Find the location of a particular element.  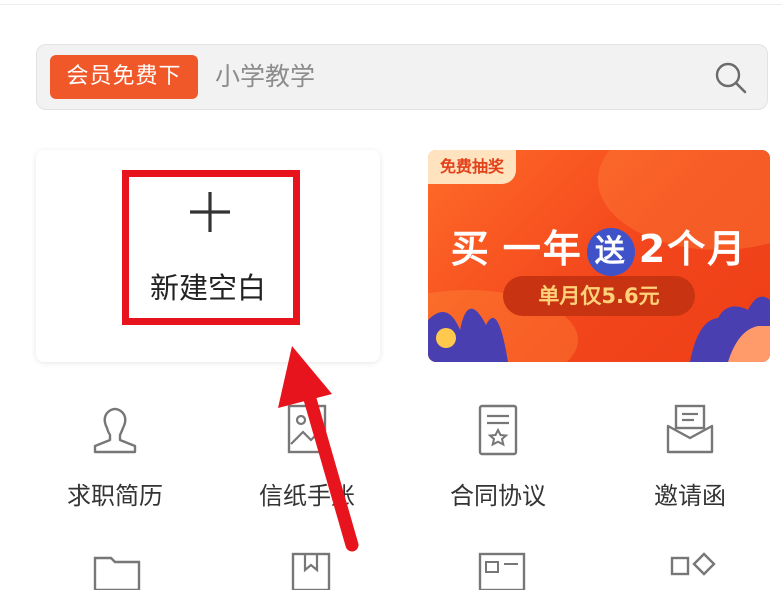

new-blank-label: 新建空白 is located at coordinates (207, 288).